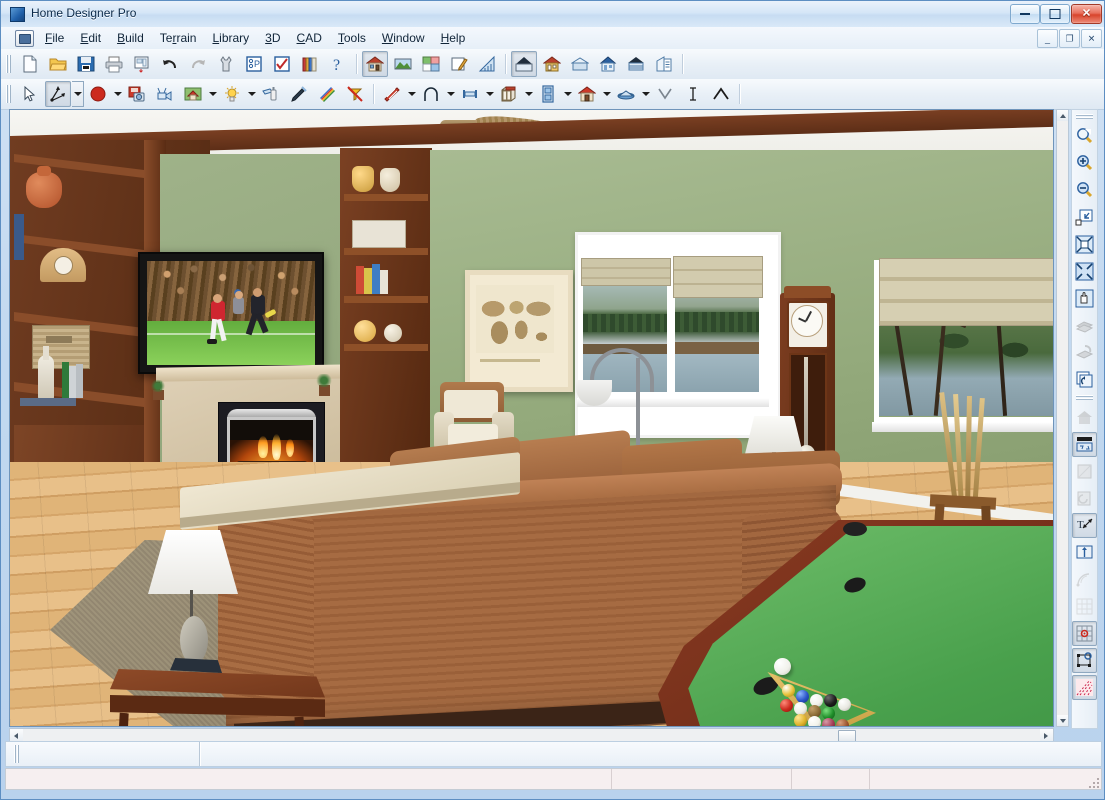  I want to click on grid-snaps-button, so click(1084, 606).